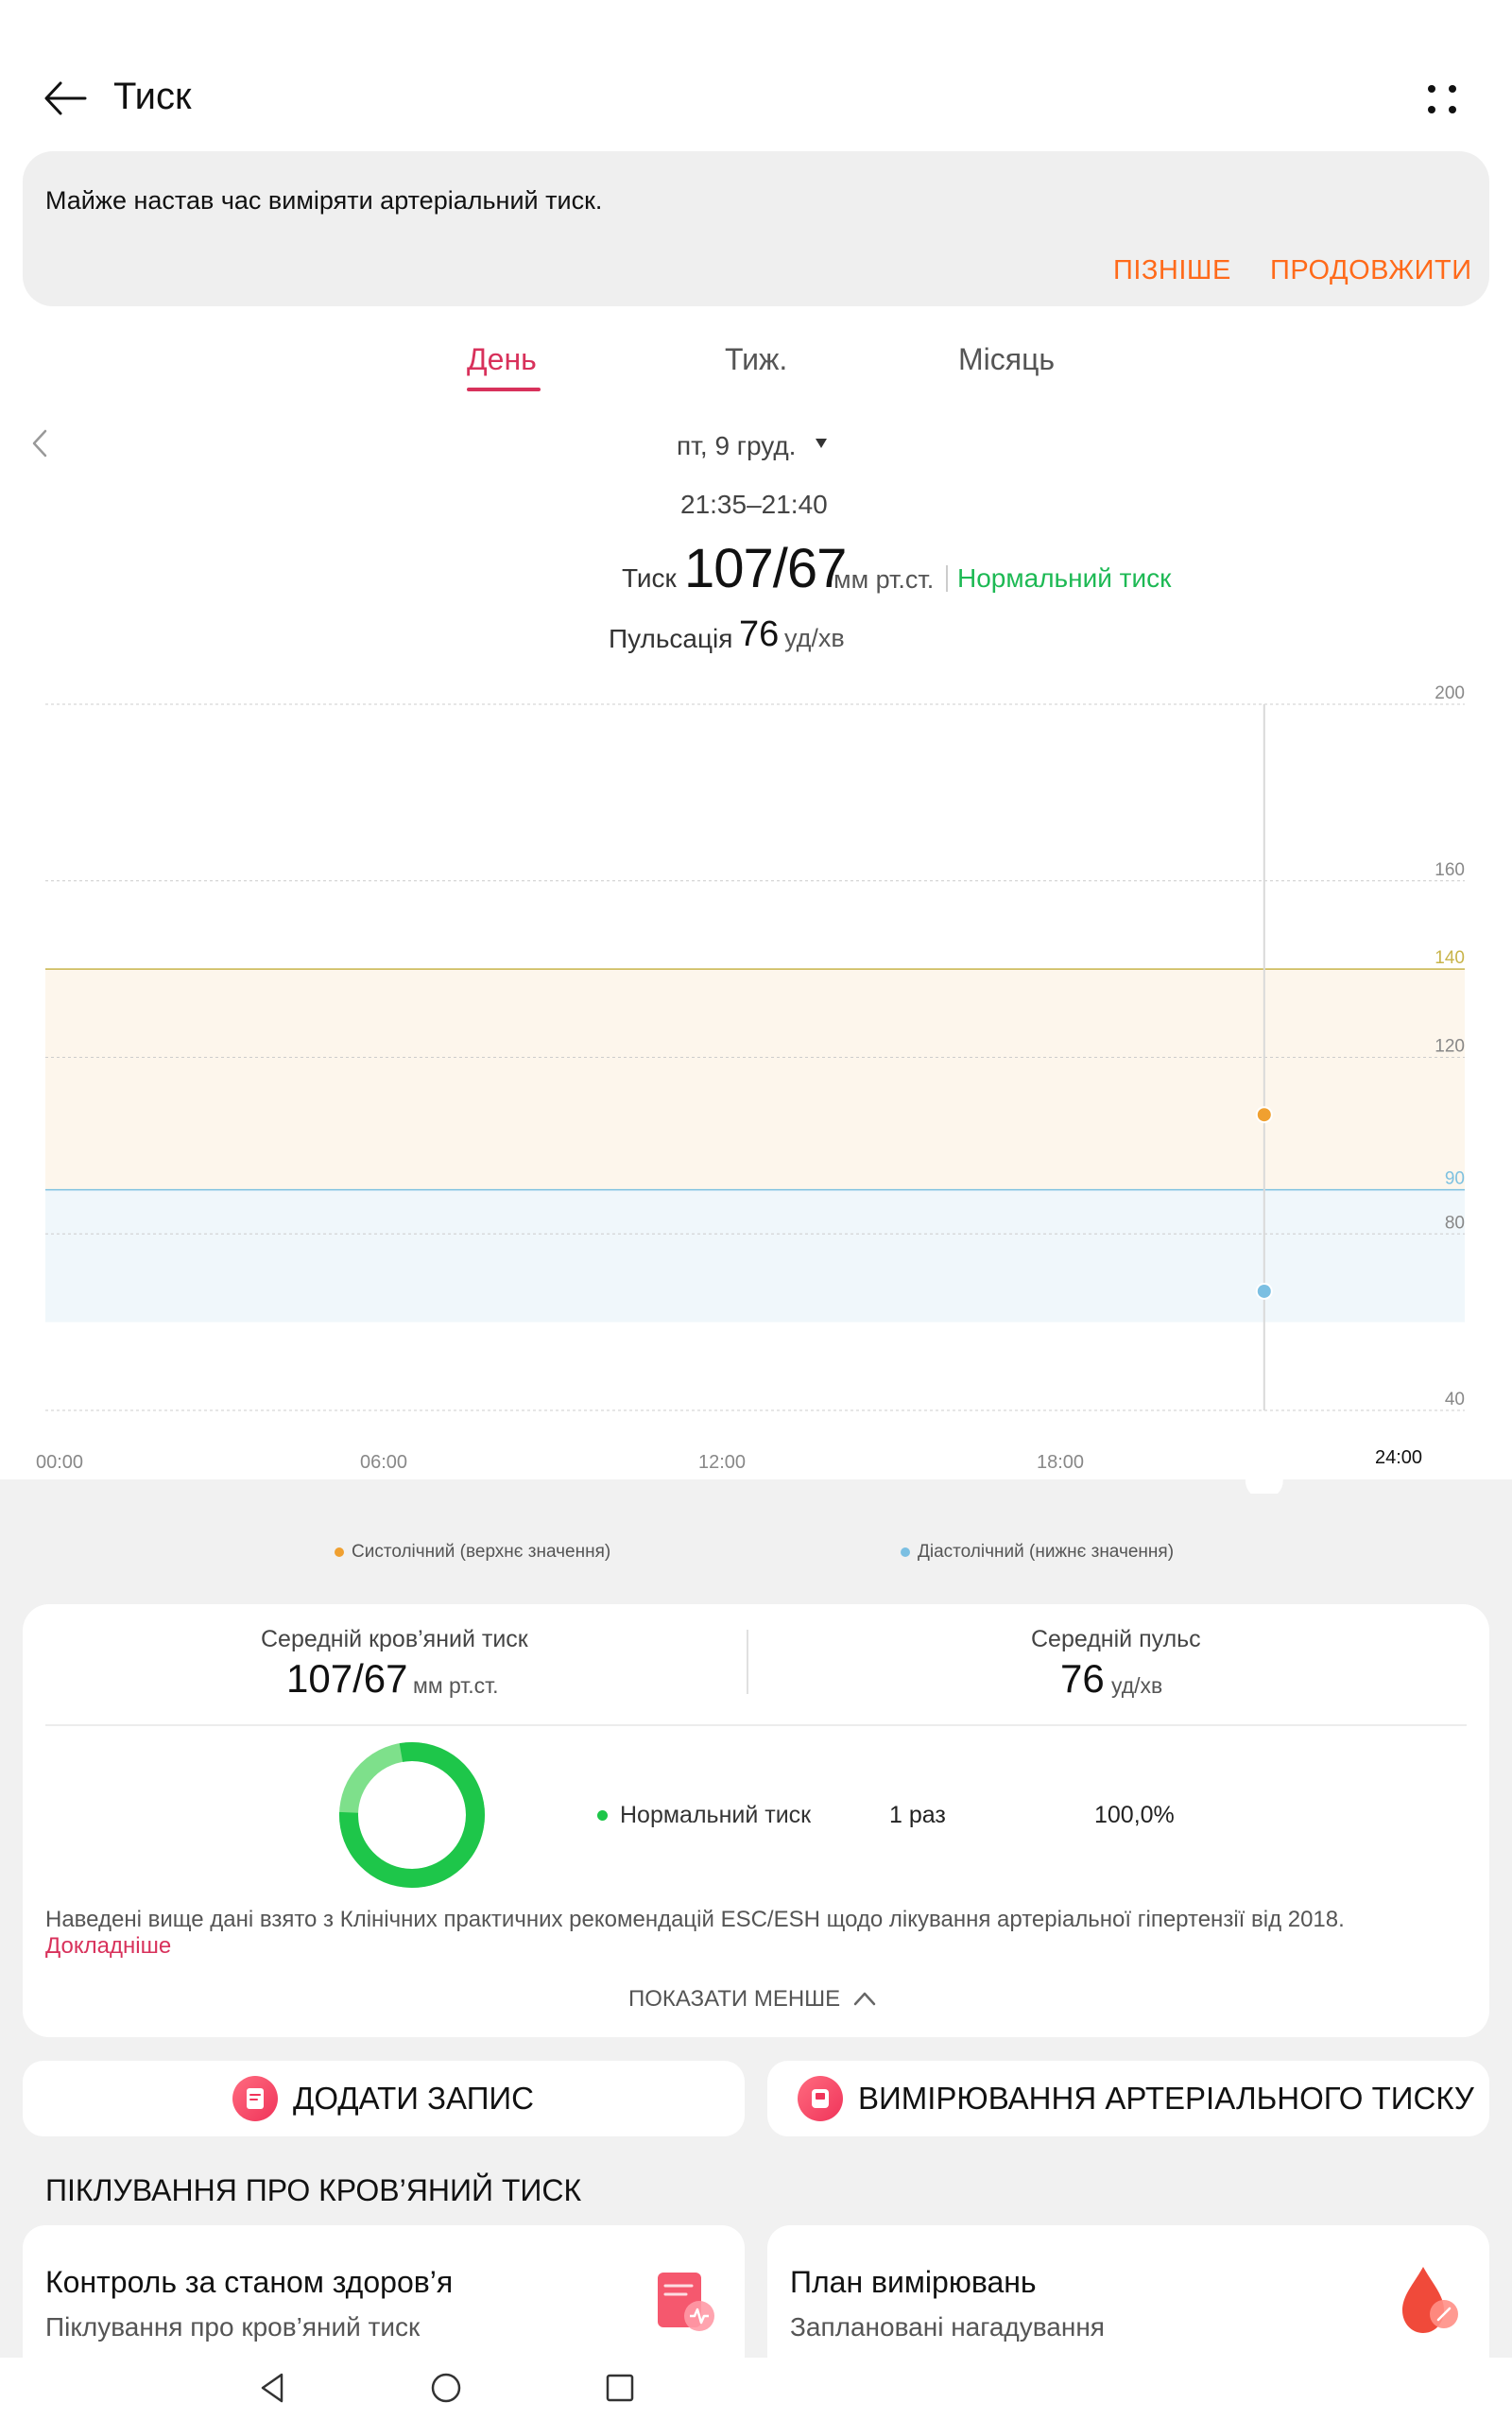 The image size is (1512, 2420). What do you see at coordinates (1398, 1457) in the screenshot?
I see `x-tick-label: 24:00` at bounding box center [1398, 1457].